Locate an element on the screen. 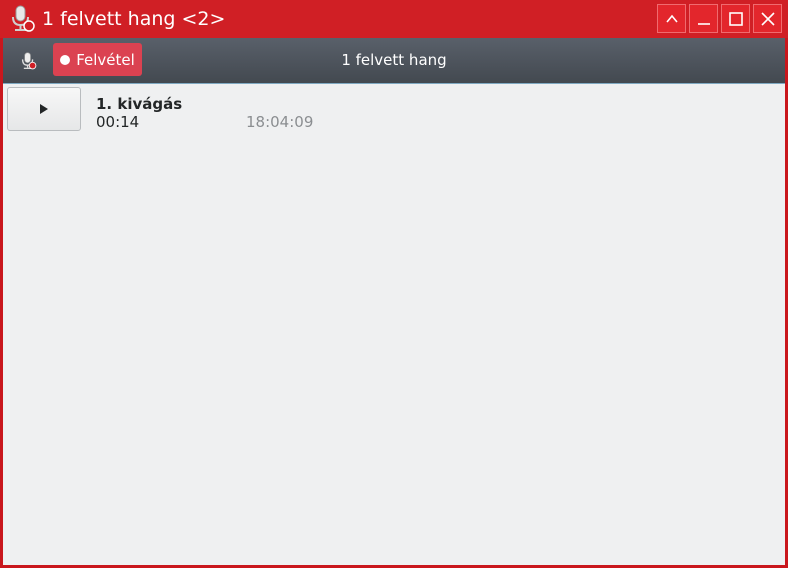 This screenshot has height=568, width=788. recording-time: 18:04:09 is located at coordinates (280, 122).